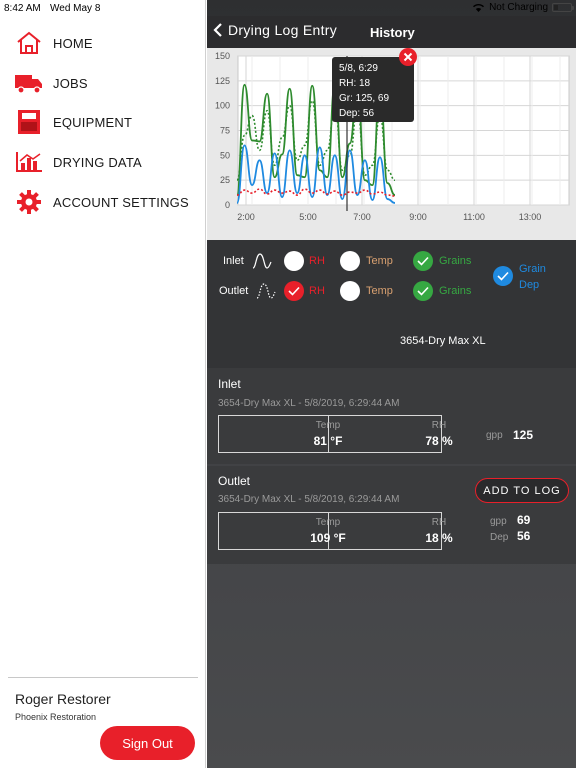 This screenshot has width=576, height=768. Describe the element at coordinates (217, 30) in the screenshot. I see `chevron-left-icon` at that location.